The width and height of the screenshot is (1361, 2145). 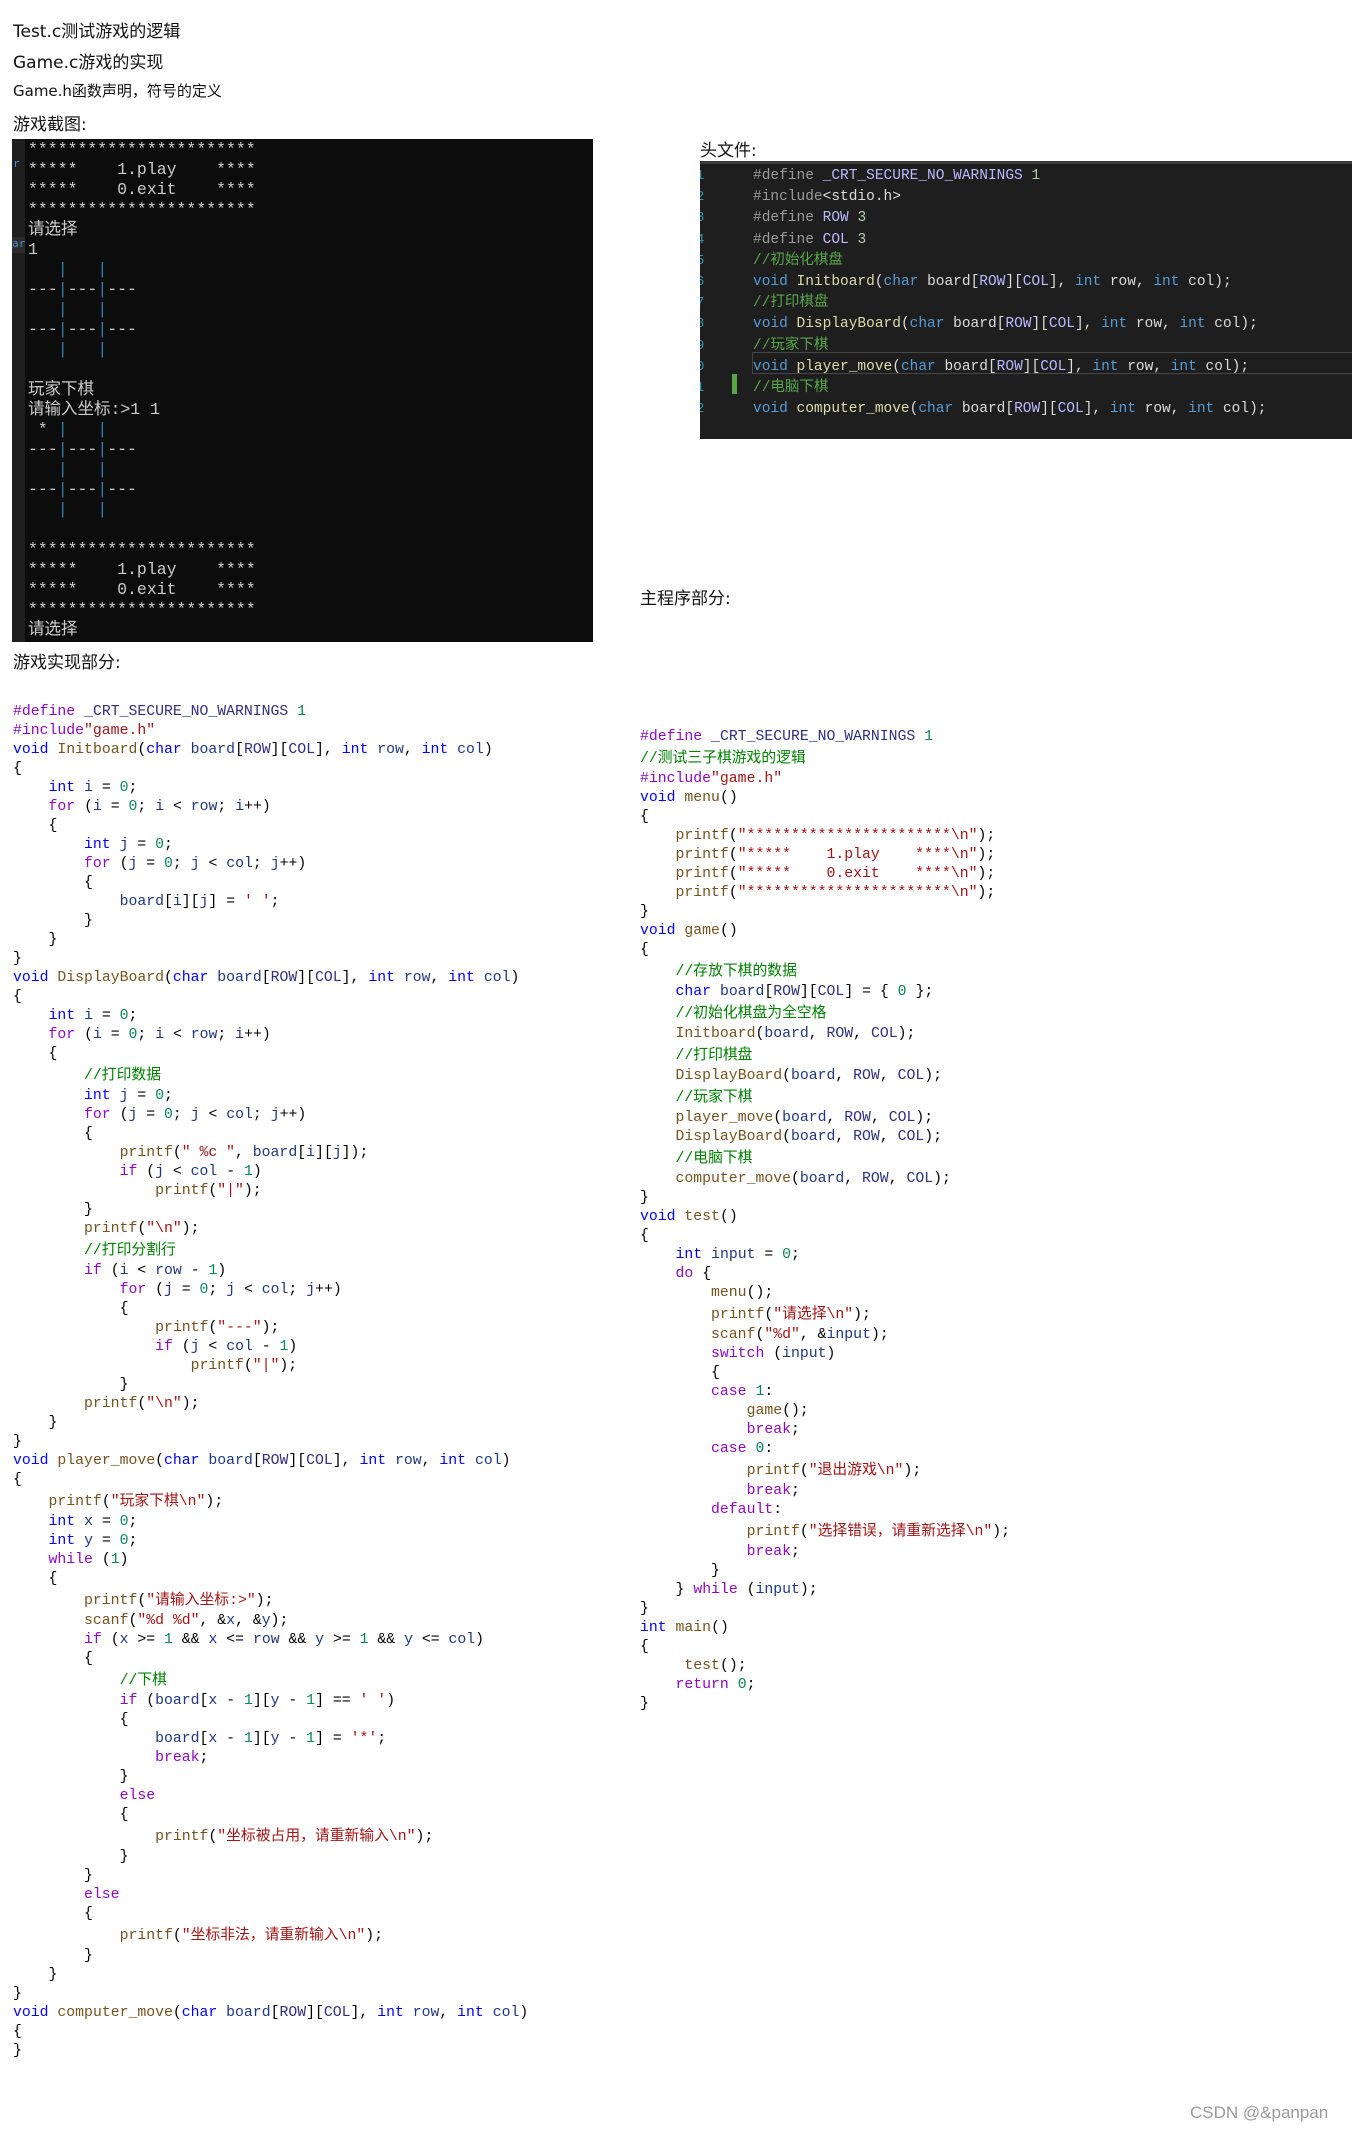 What do you see at coordinates (804, 1118) in the screenshot?
I see `code-line: player_move(board, ROW, COL);` at bounding box center [804, 1118].